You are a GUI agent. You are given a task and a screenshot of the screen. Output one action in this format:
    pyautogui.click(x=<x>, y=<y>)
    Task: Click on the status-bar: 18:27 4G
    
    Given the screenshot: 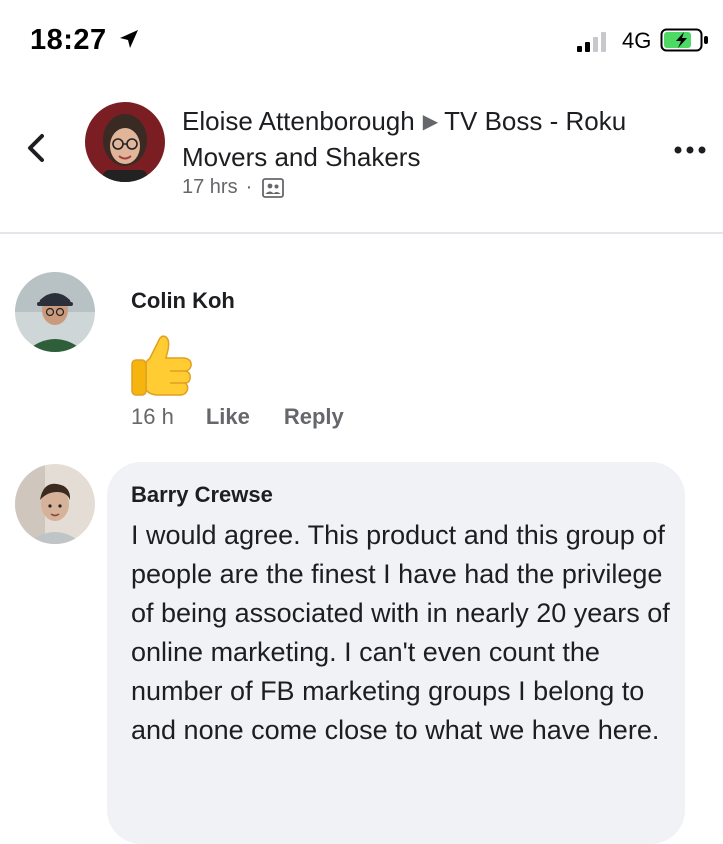 What is the action you would take?
    pyautogui.click(x=361, y=40)
    